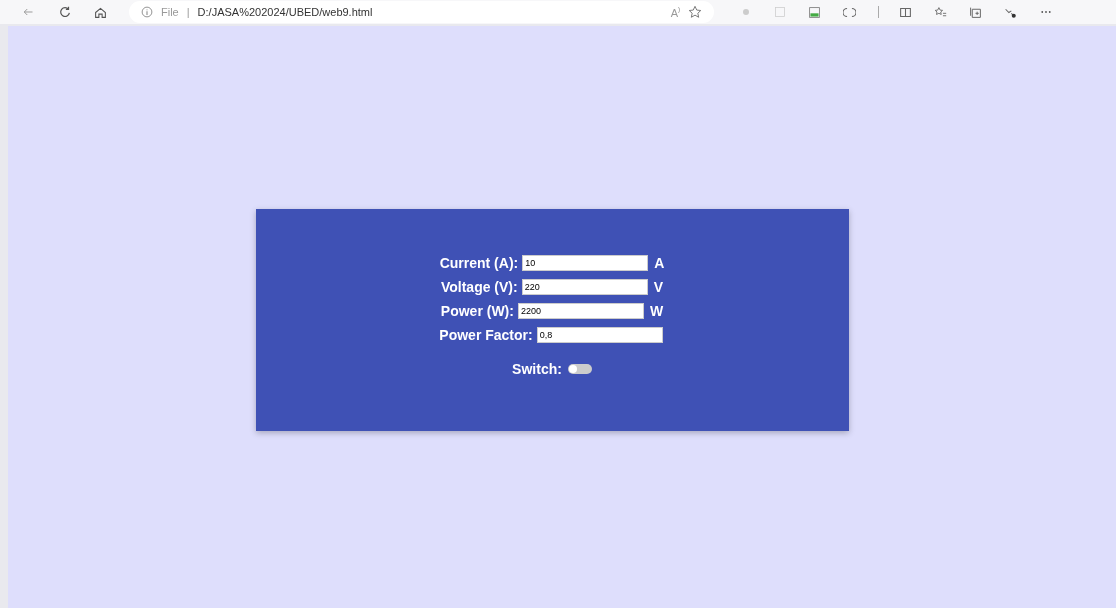 This screenshot has width=1116, height=608. I want to click on toggle-switch, so click(579, 369).